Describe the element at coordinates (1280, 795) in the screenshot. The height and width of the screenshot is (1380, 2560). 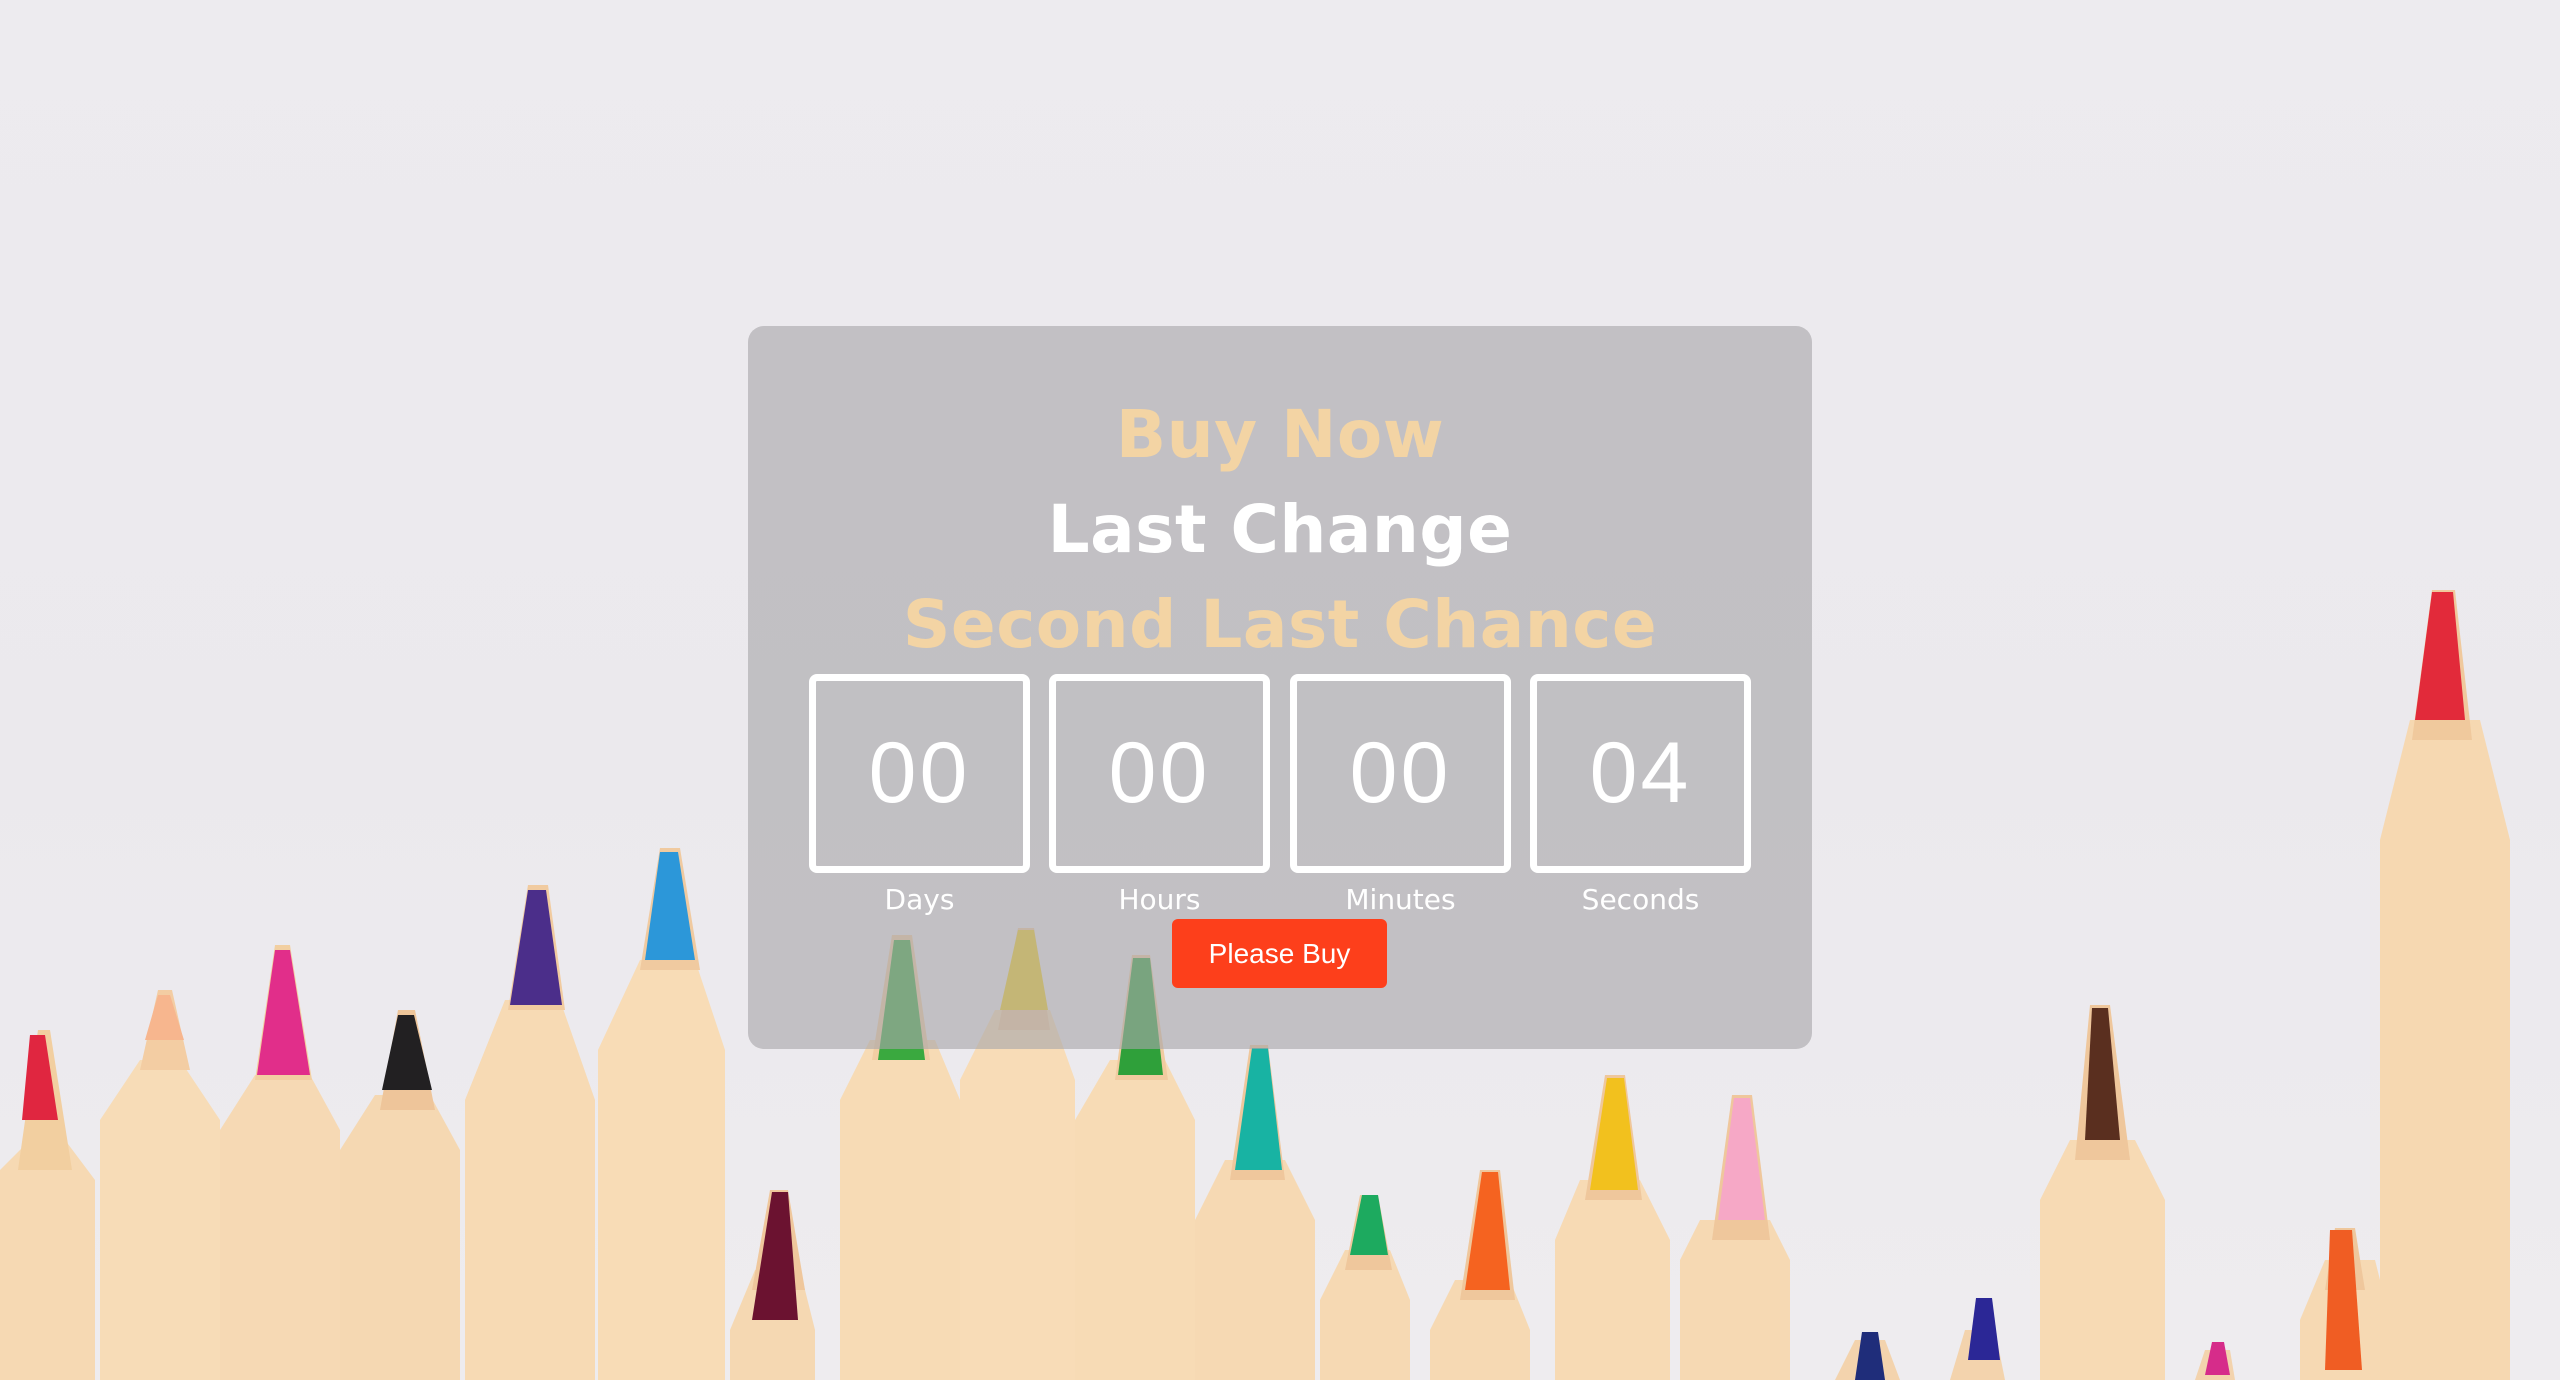
I see `countdown-timer: 00 Days 00 Hours 00 Minutes 04 Seconds` at that location.